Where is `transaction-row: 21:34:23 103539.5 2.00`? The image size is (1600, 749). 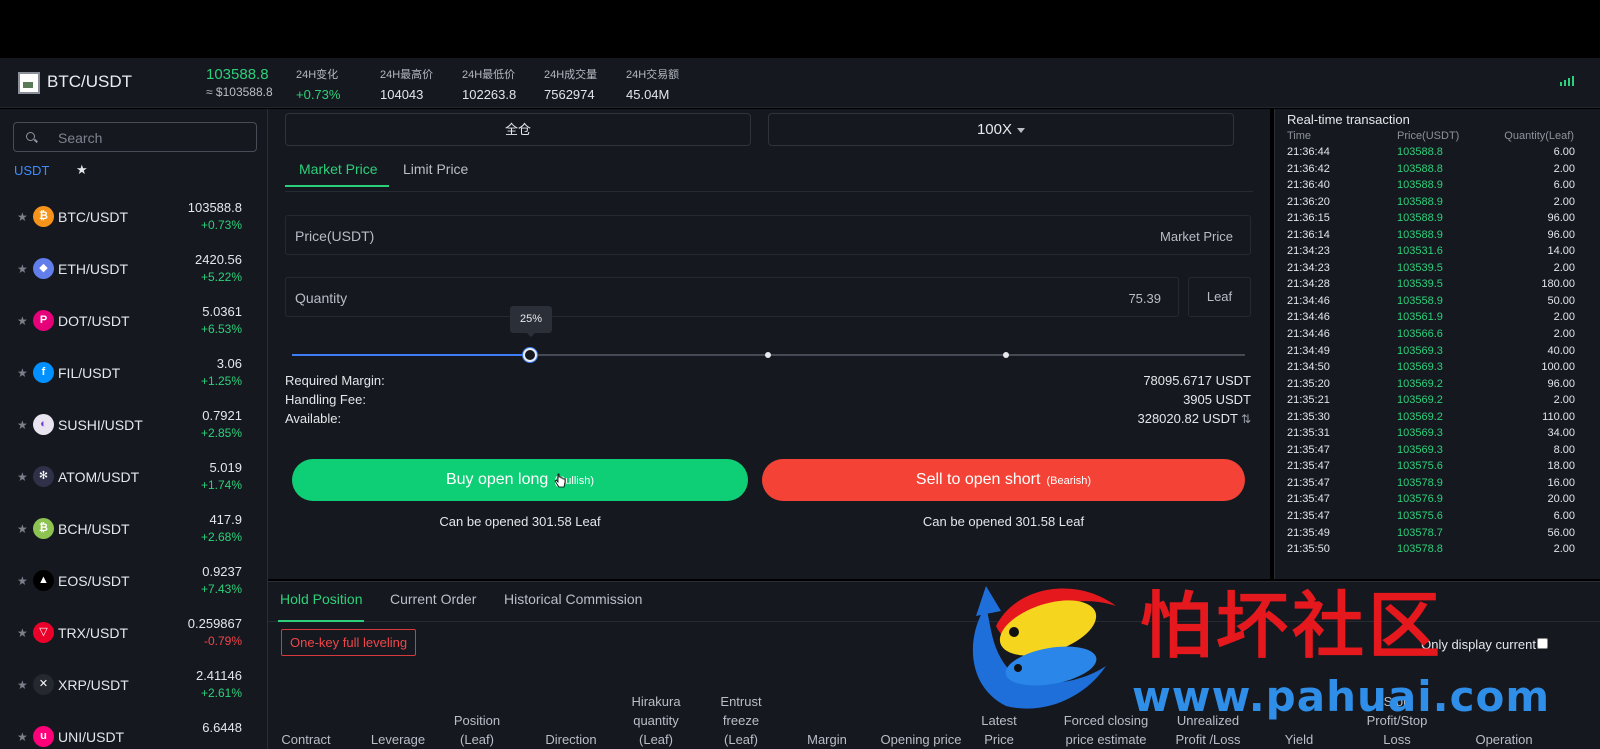
transaction-row: 21:34:23 103539.5 2.00 is located at coordinates (1437, 270).